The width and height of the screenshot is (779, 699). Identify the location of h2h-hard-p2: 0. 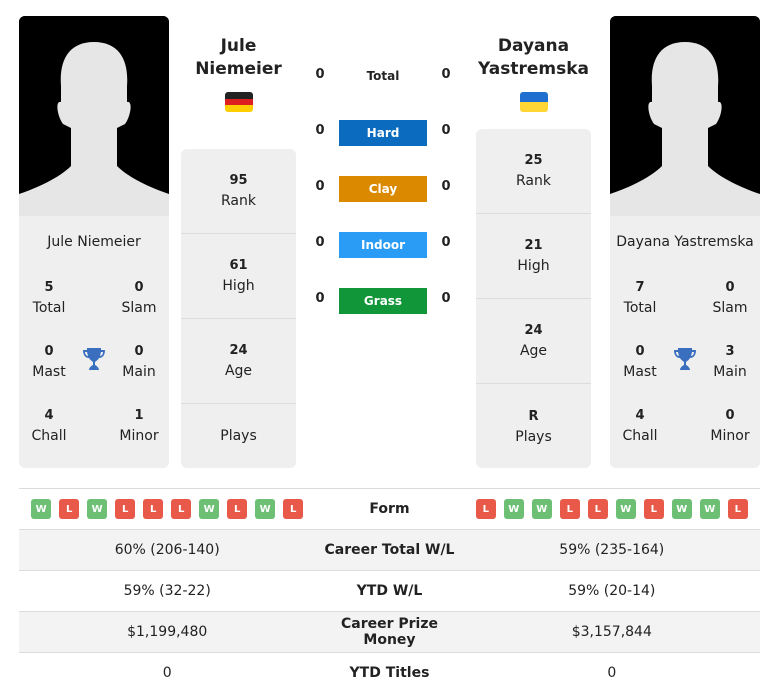
(446, 130).